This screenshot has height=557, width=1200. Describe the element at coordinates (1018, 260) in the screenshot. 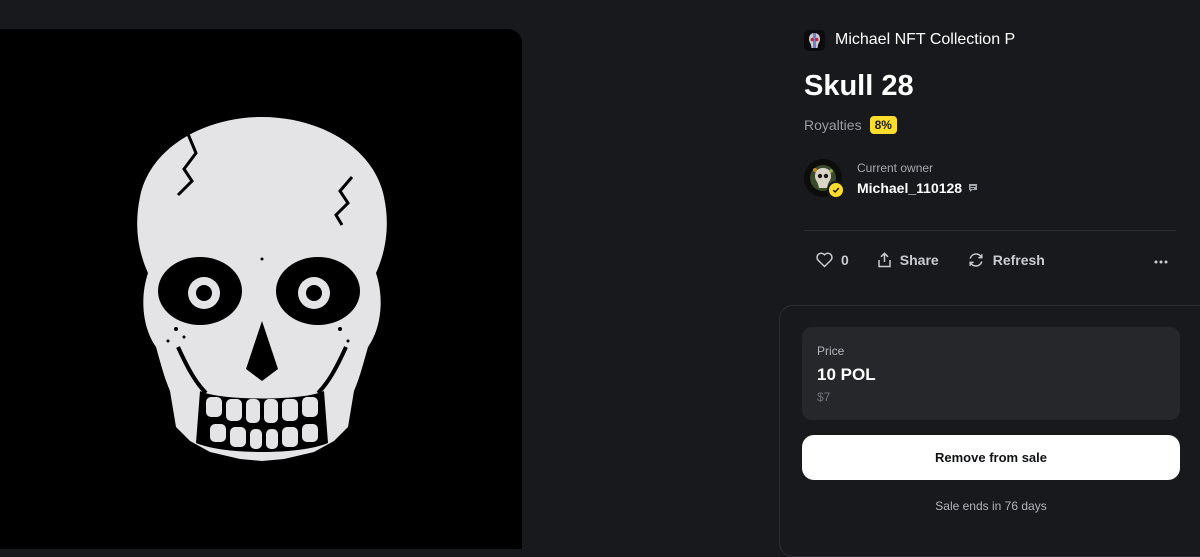

I see `refresh-label: Refresh` at that location.